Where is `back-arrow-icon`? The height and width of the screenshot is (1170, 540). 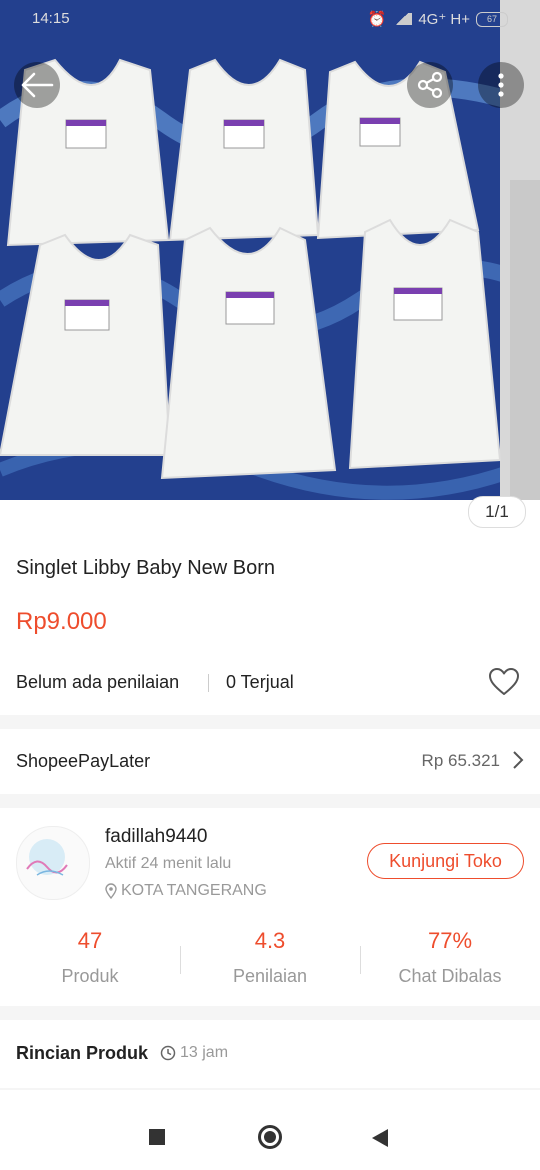 back-arrow-icon is located at coordinates (37, 85).